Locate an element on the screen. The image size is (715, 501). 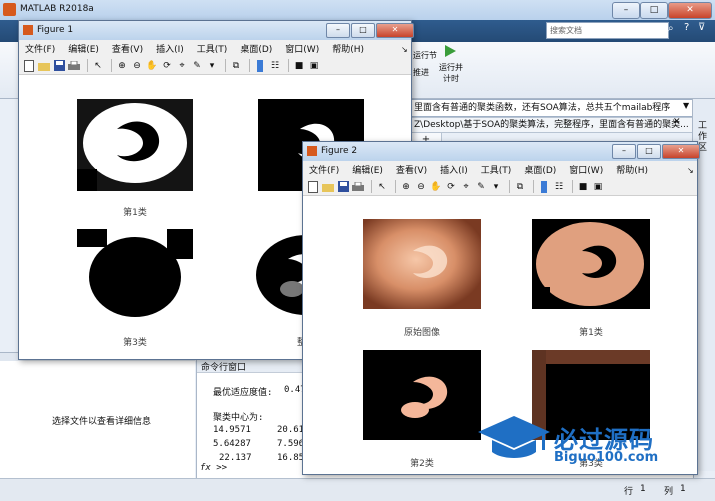
figure-2-window-controls: – □ ✕ is located at coordinates (655, 151).